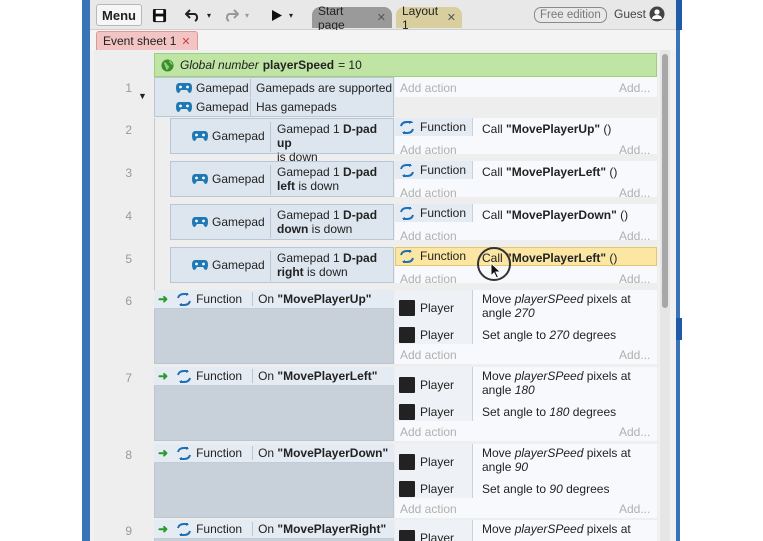 The image size is (763, 541). I want to click on condition-row: Gamepad Has gamepads, so click(275, 107).